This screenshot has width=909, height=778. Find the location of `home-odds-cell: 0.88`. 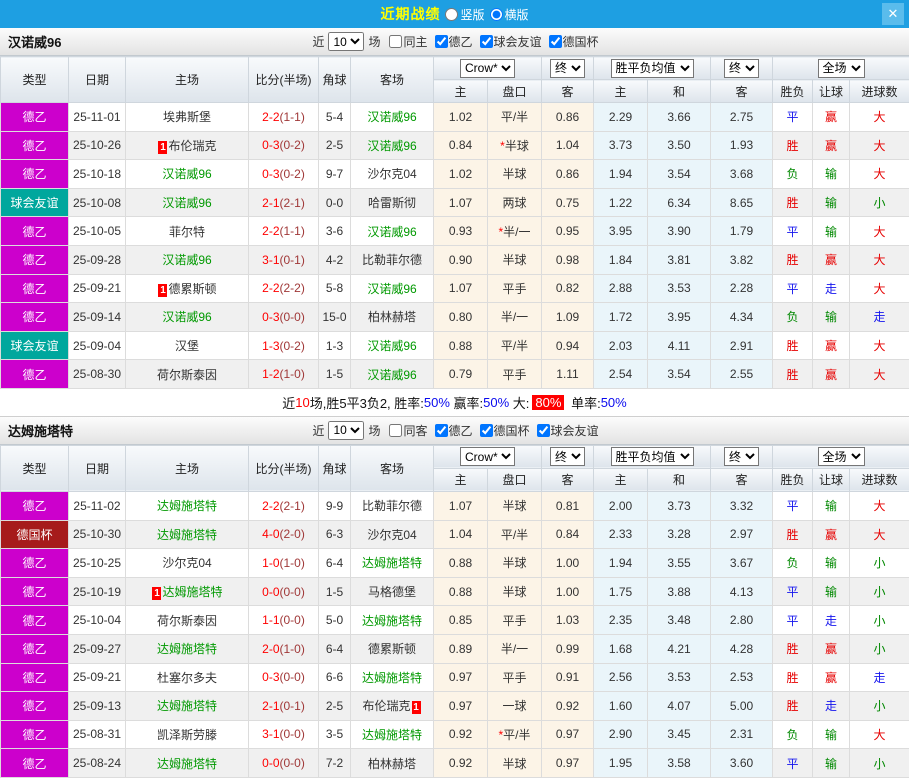

home-odds-cell: 0.88 is located at coordinates (461, 345).